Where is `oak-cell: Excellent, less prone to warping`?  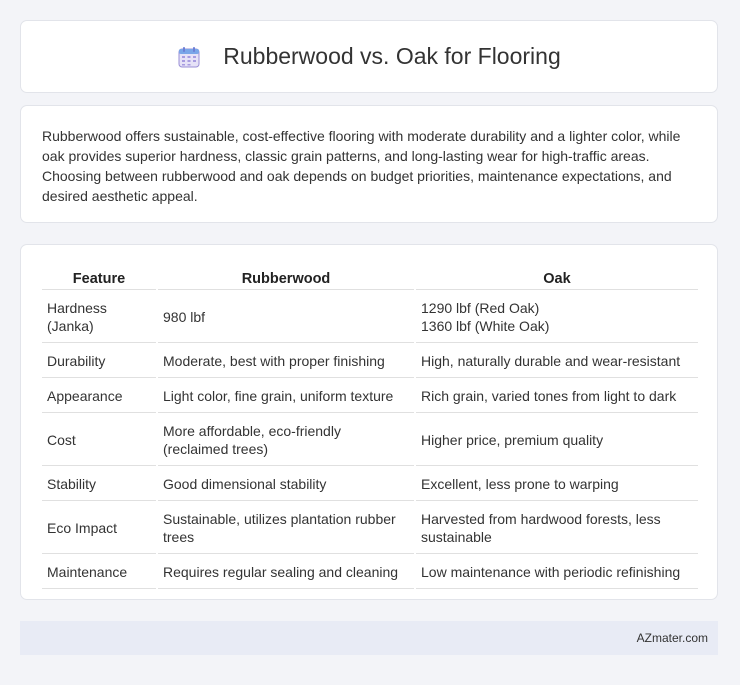
oak-cell: Excellent, less prone to warping is located at coordinates (557, 484).